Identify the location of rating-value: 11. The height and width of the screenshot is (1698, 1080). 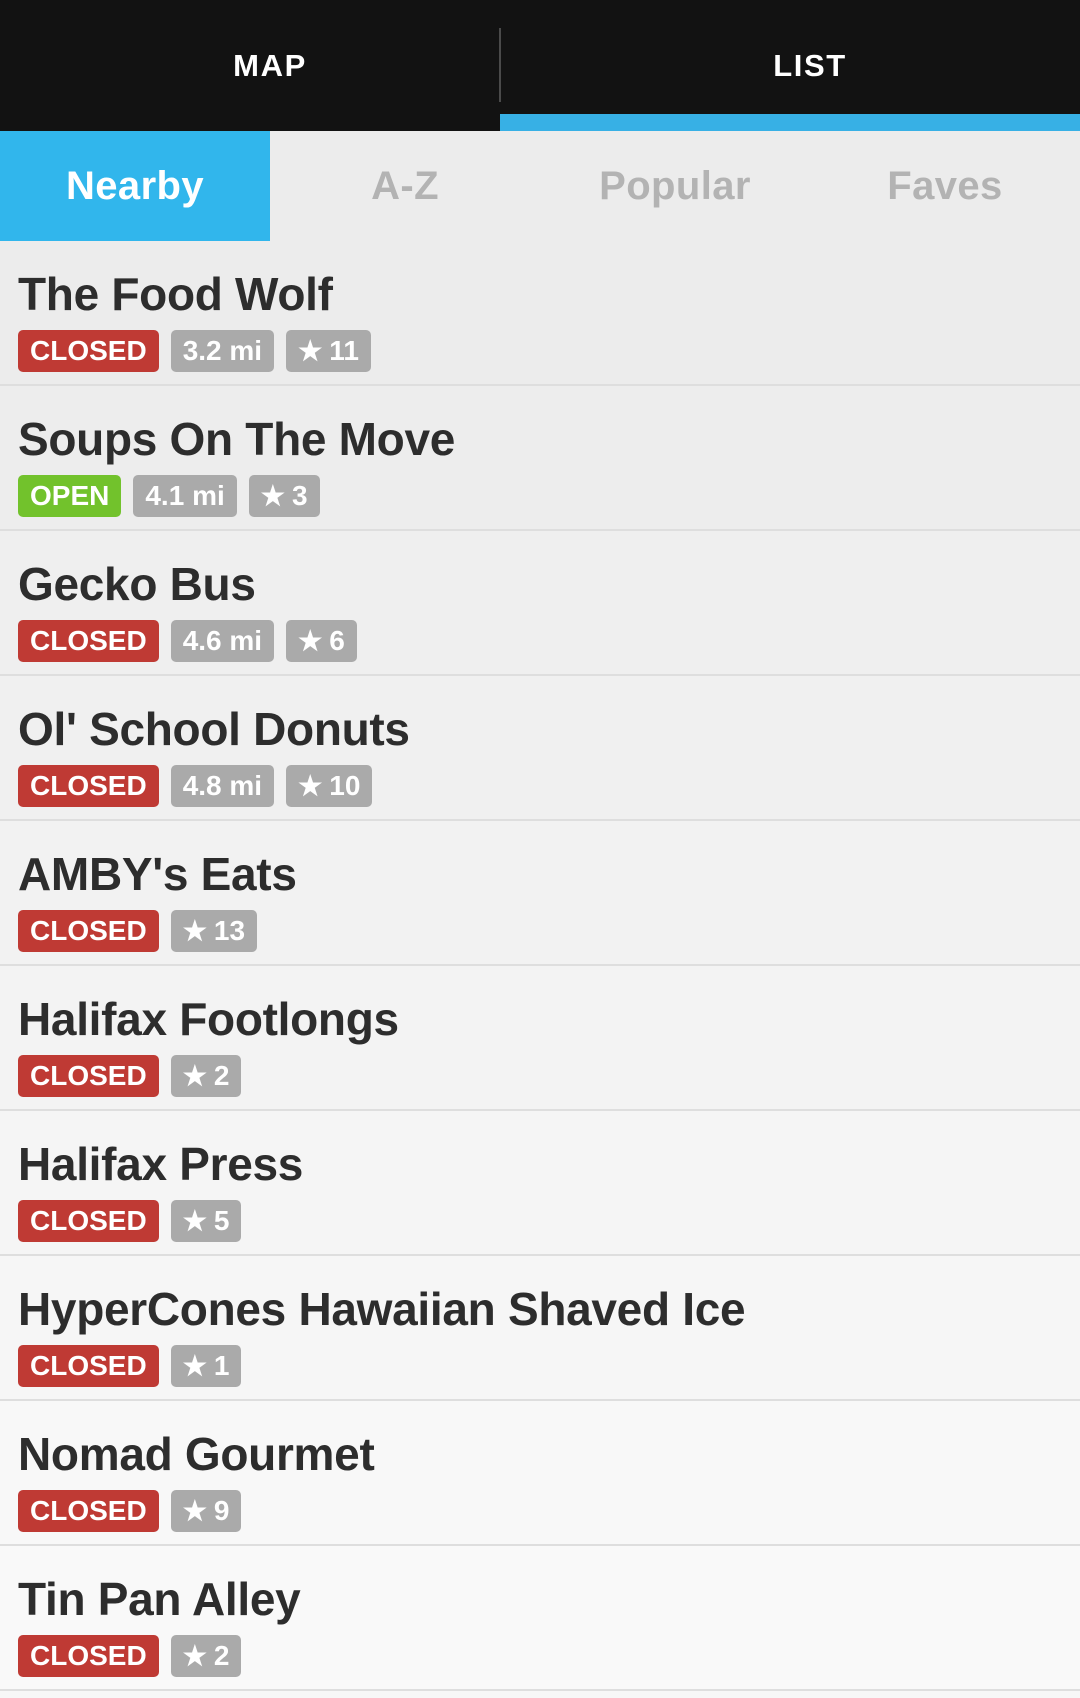
(344, 350).